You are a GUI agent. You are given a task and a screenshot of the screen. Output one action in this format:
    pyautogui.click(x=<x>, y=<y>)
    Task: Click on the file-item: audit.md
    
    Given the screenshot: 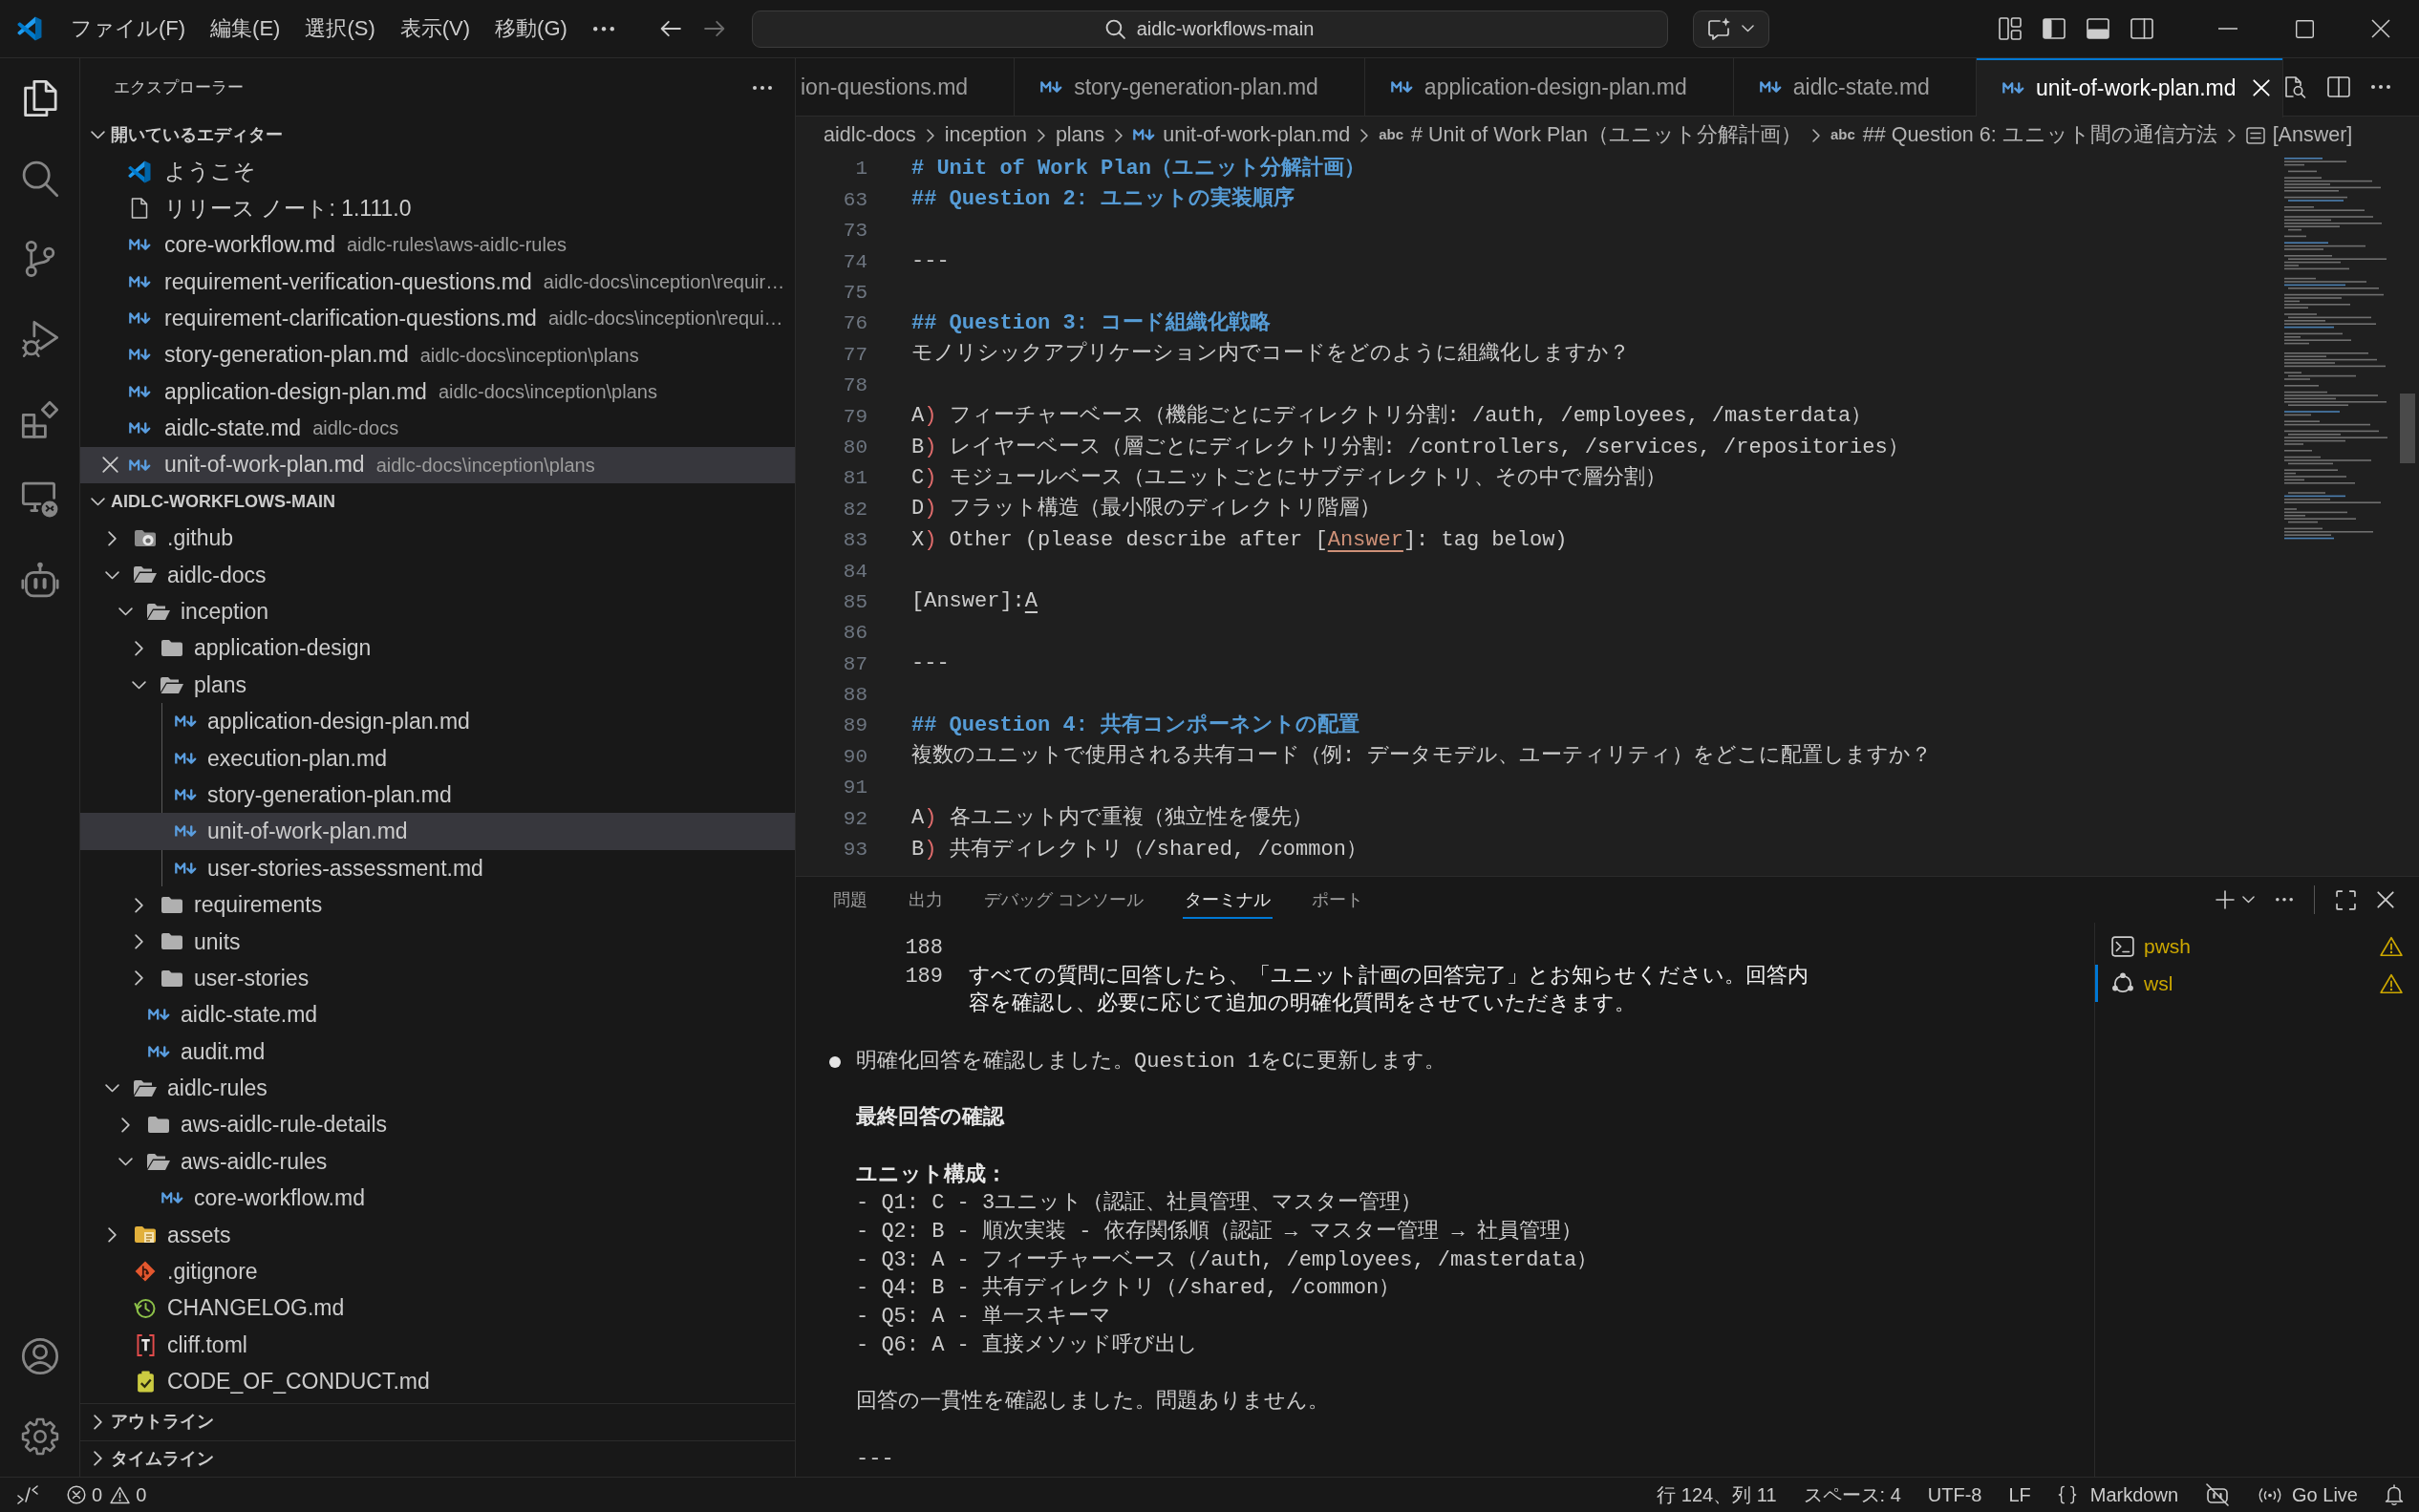 What is the action you would take?
    pyautogui.click(x=437, y=1052)
    